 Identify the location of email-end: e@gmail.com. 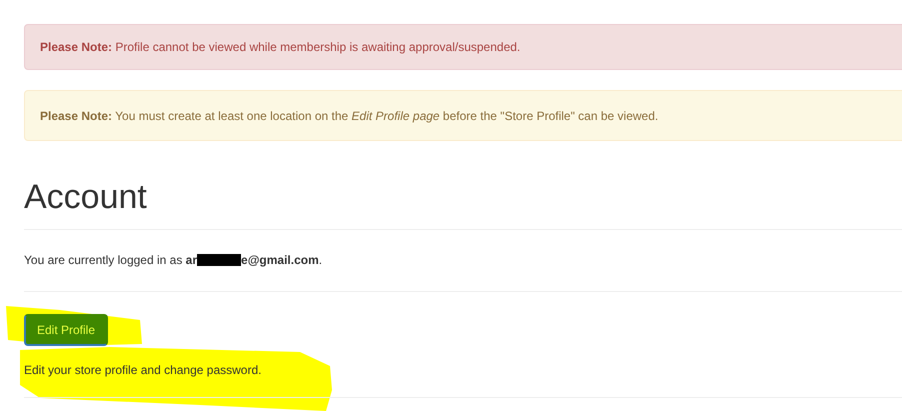
(280, 260).